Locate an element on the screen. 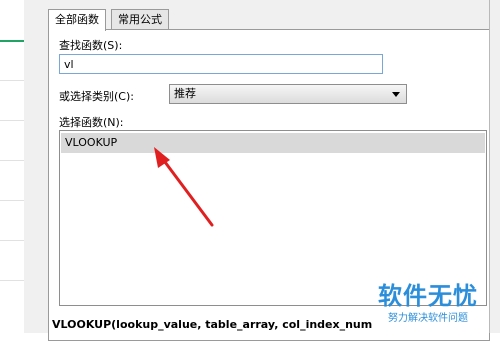 This screenshot has width=500, height=341. watermark-subtitle: 努力解决软件问题 is located at coordinates (428, 318).